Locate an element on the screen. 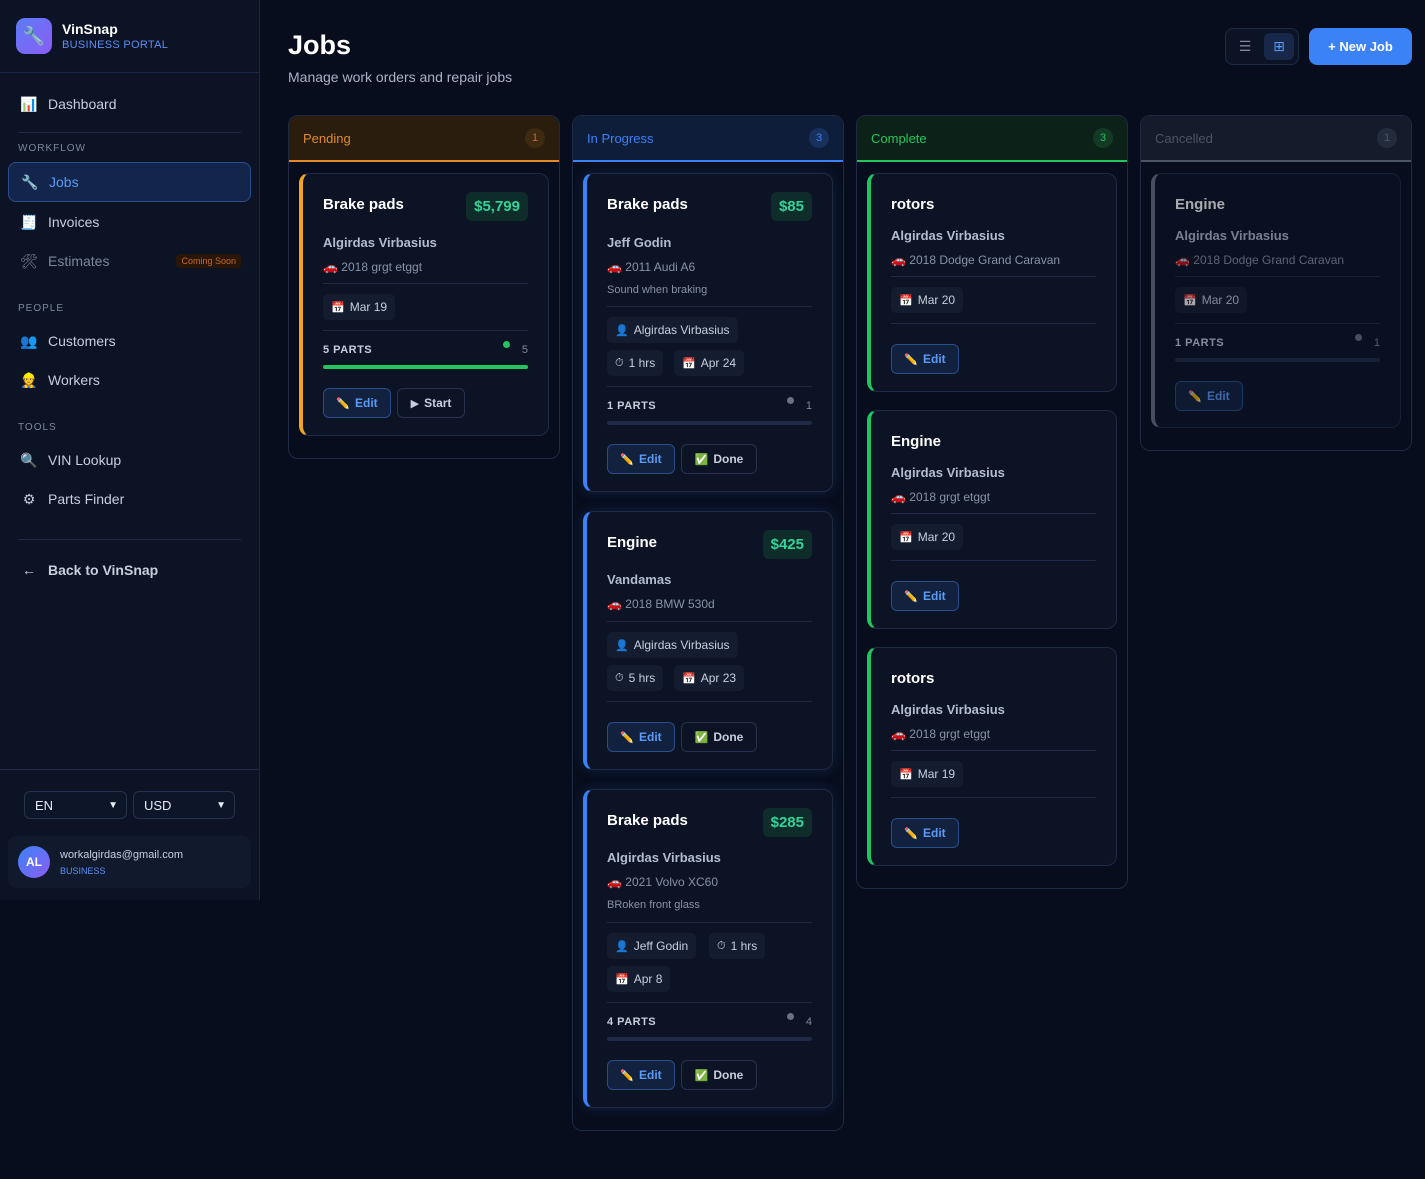 The image size is (1425, 1179). start-button: ▶ Start is located at coordinates (431, 403).